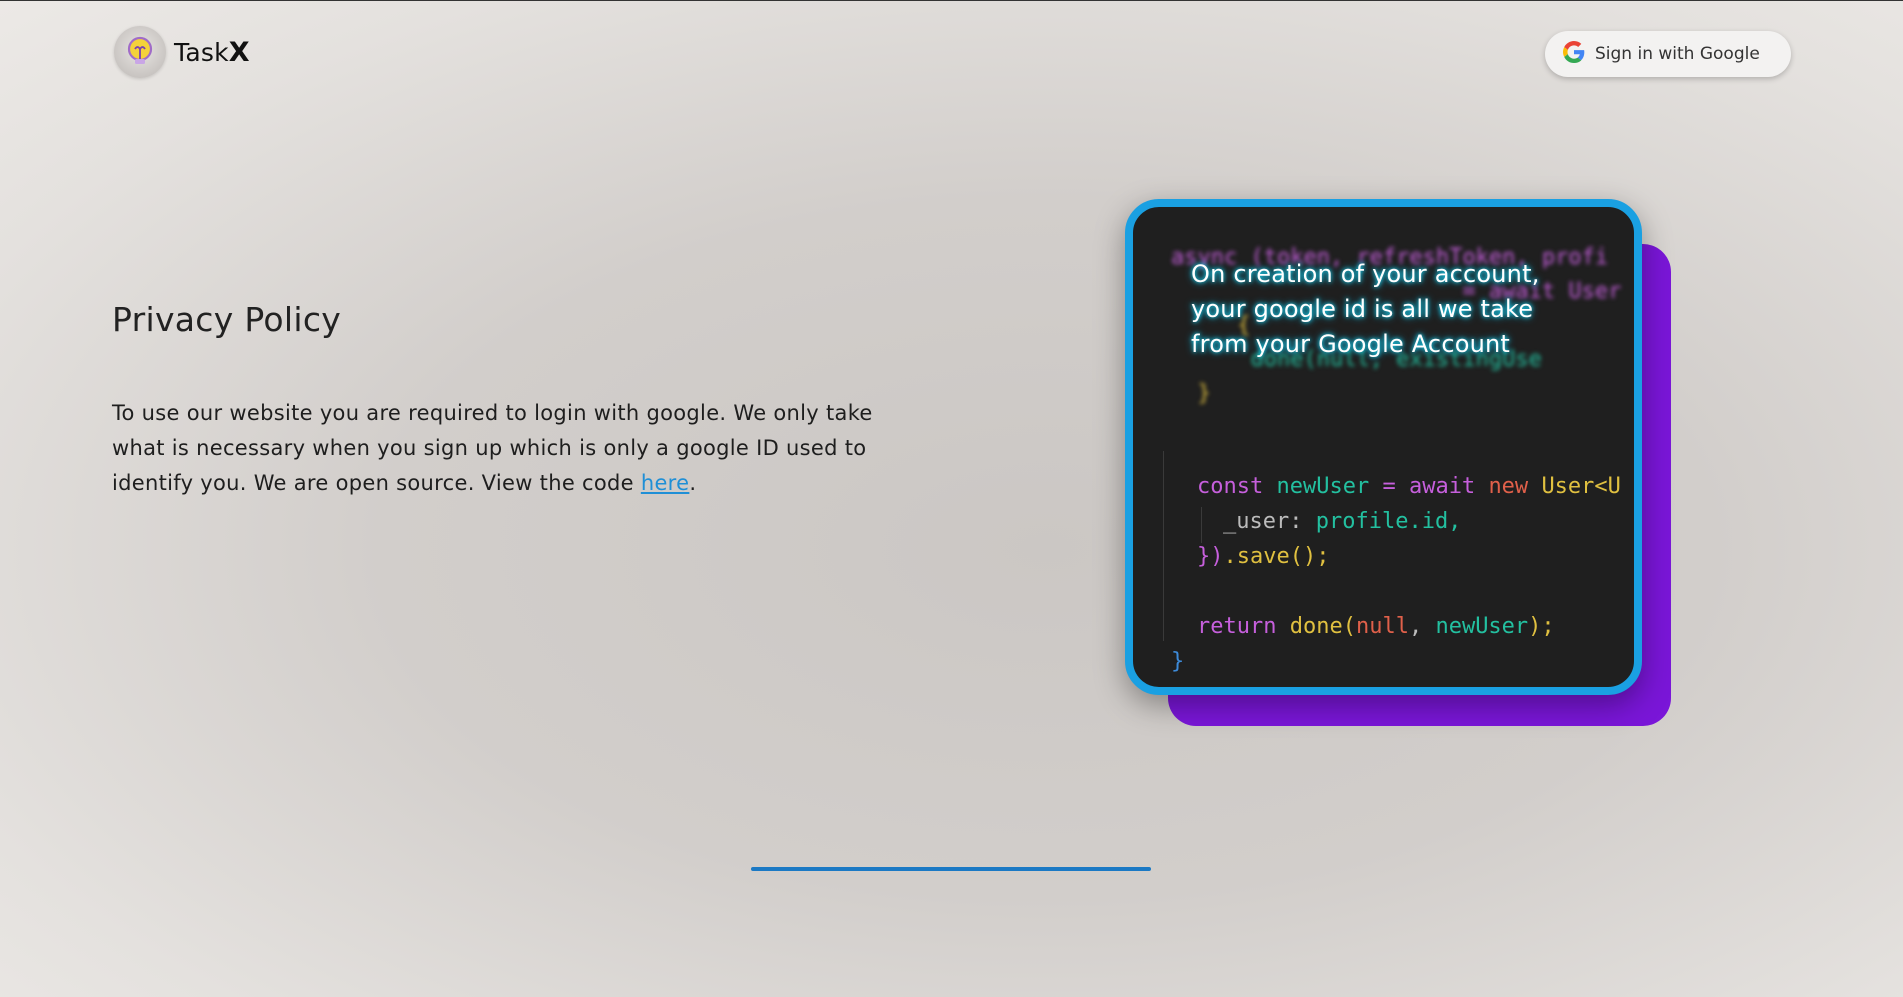  What do you see at coordinates (1263, 521) in the screenshot?
I see `code-token: _user:` at bounding box center [1263, 521].